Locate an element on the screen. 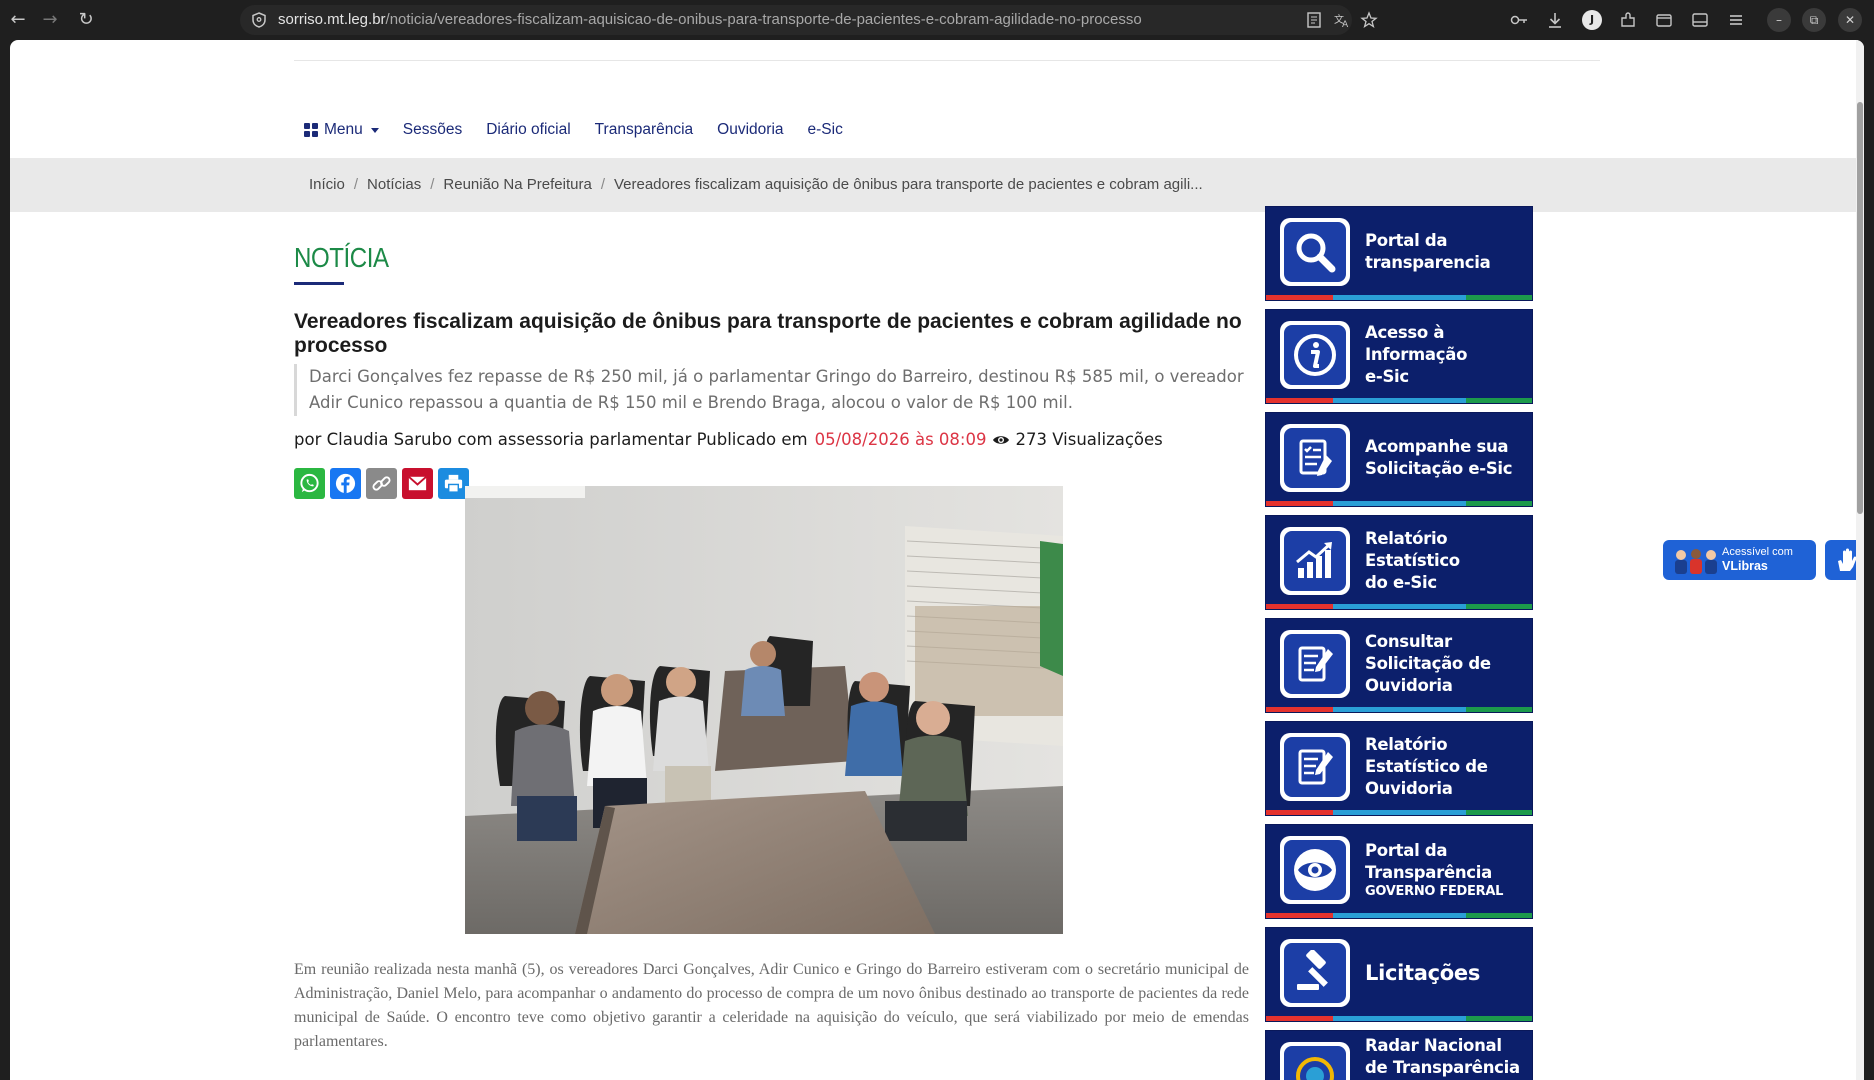 The width and height of the screenshot is (1874, 1080). banner-licitacoes: Licitações is located at coordinates (1399, 974).